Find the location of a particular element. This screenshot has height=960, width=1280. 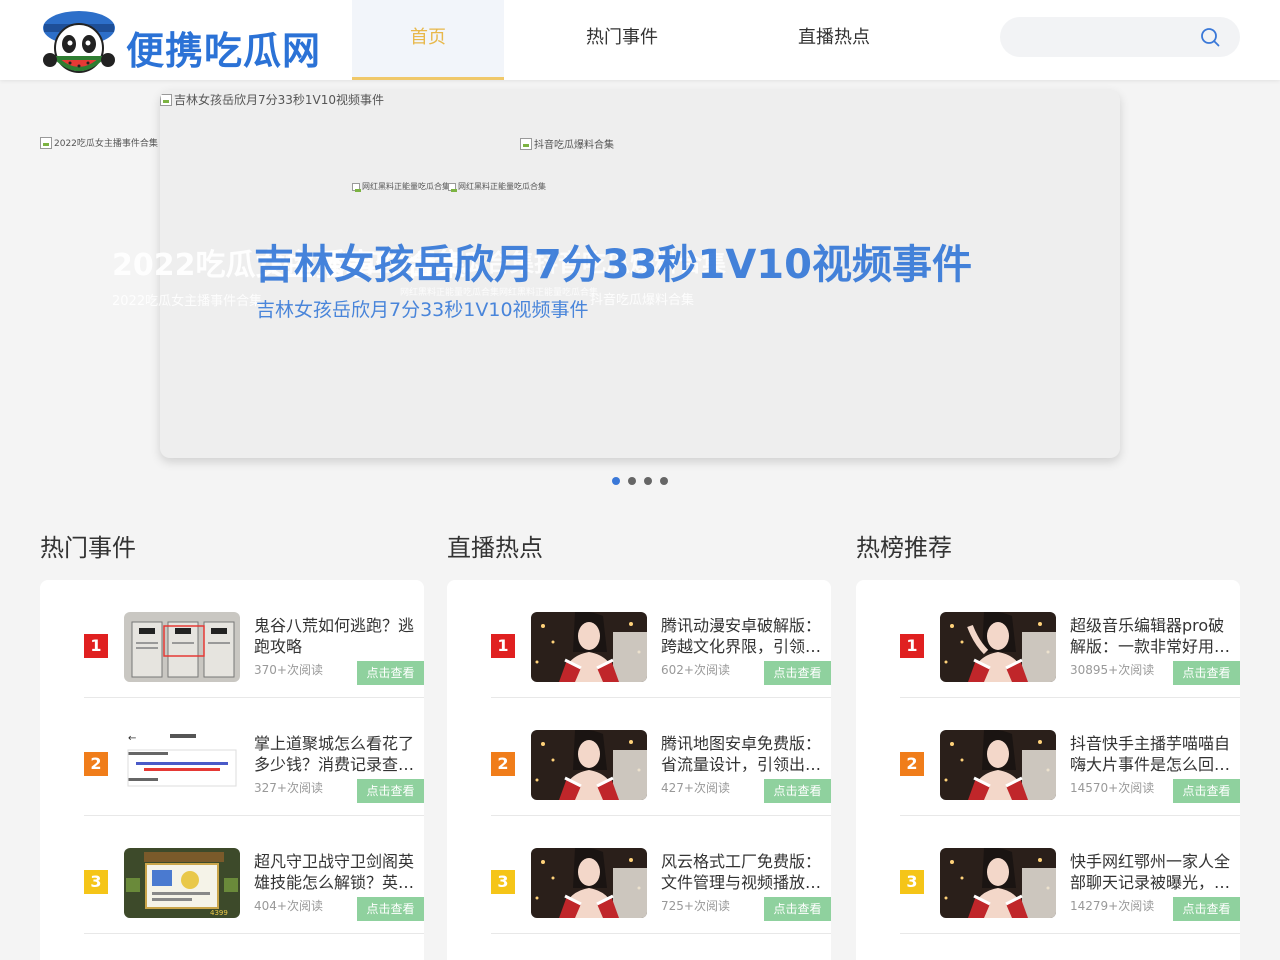

svg-text: 4399 is located at coordinates (219, 913).